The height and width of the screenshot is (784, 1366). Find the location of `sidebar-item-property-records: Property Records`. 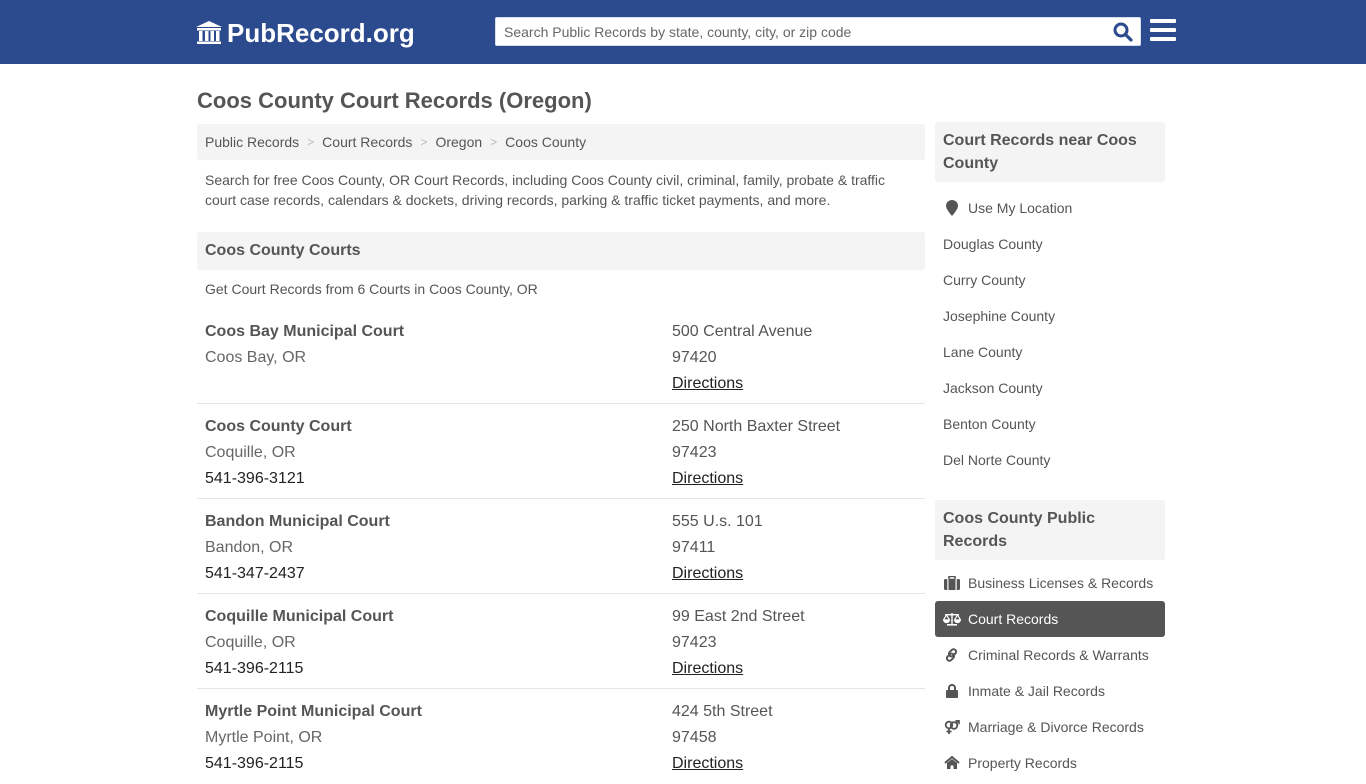

sidebar-item-property-records: Property Records is located at coordinates (1050, 763).